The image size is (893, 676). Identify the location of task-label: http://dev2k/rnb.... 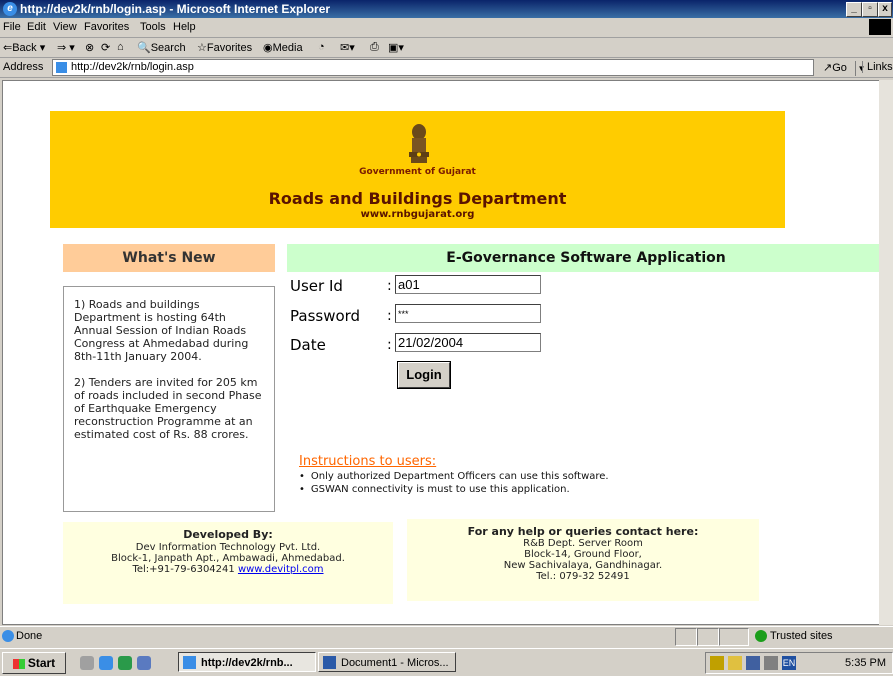
(247, 663).